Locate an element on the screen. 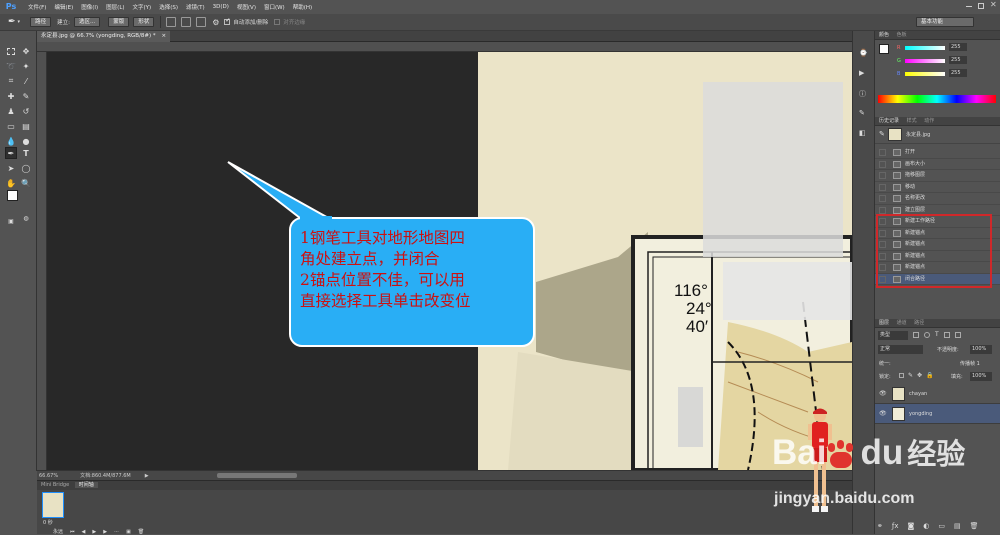 The height and width of the screenshot is (535, 1000). frame-delay: 0 秒 is located at coordinates (48, 522).